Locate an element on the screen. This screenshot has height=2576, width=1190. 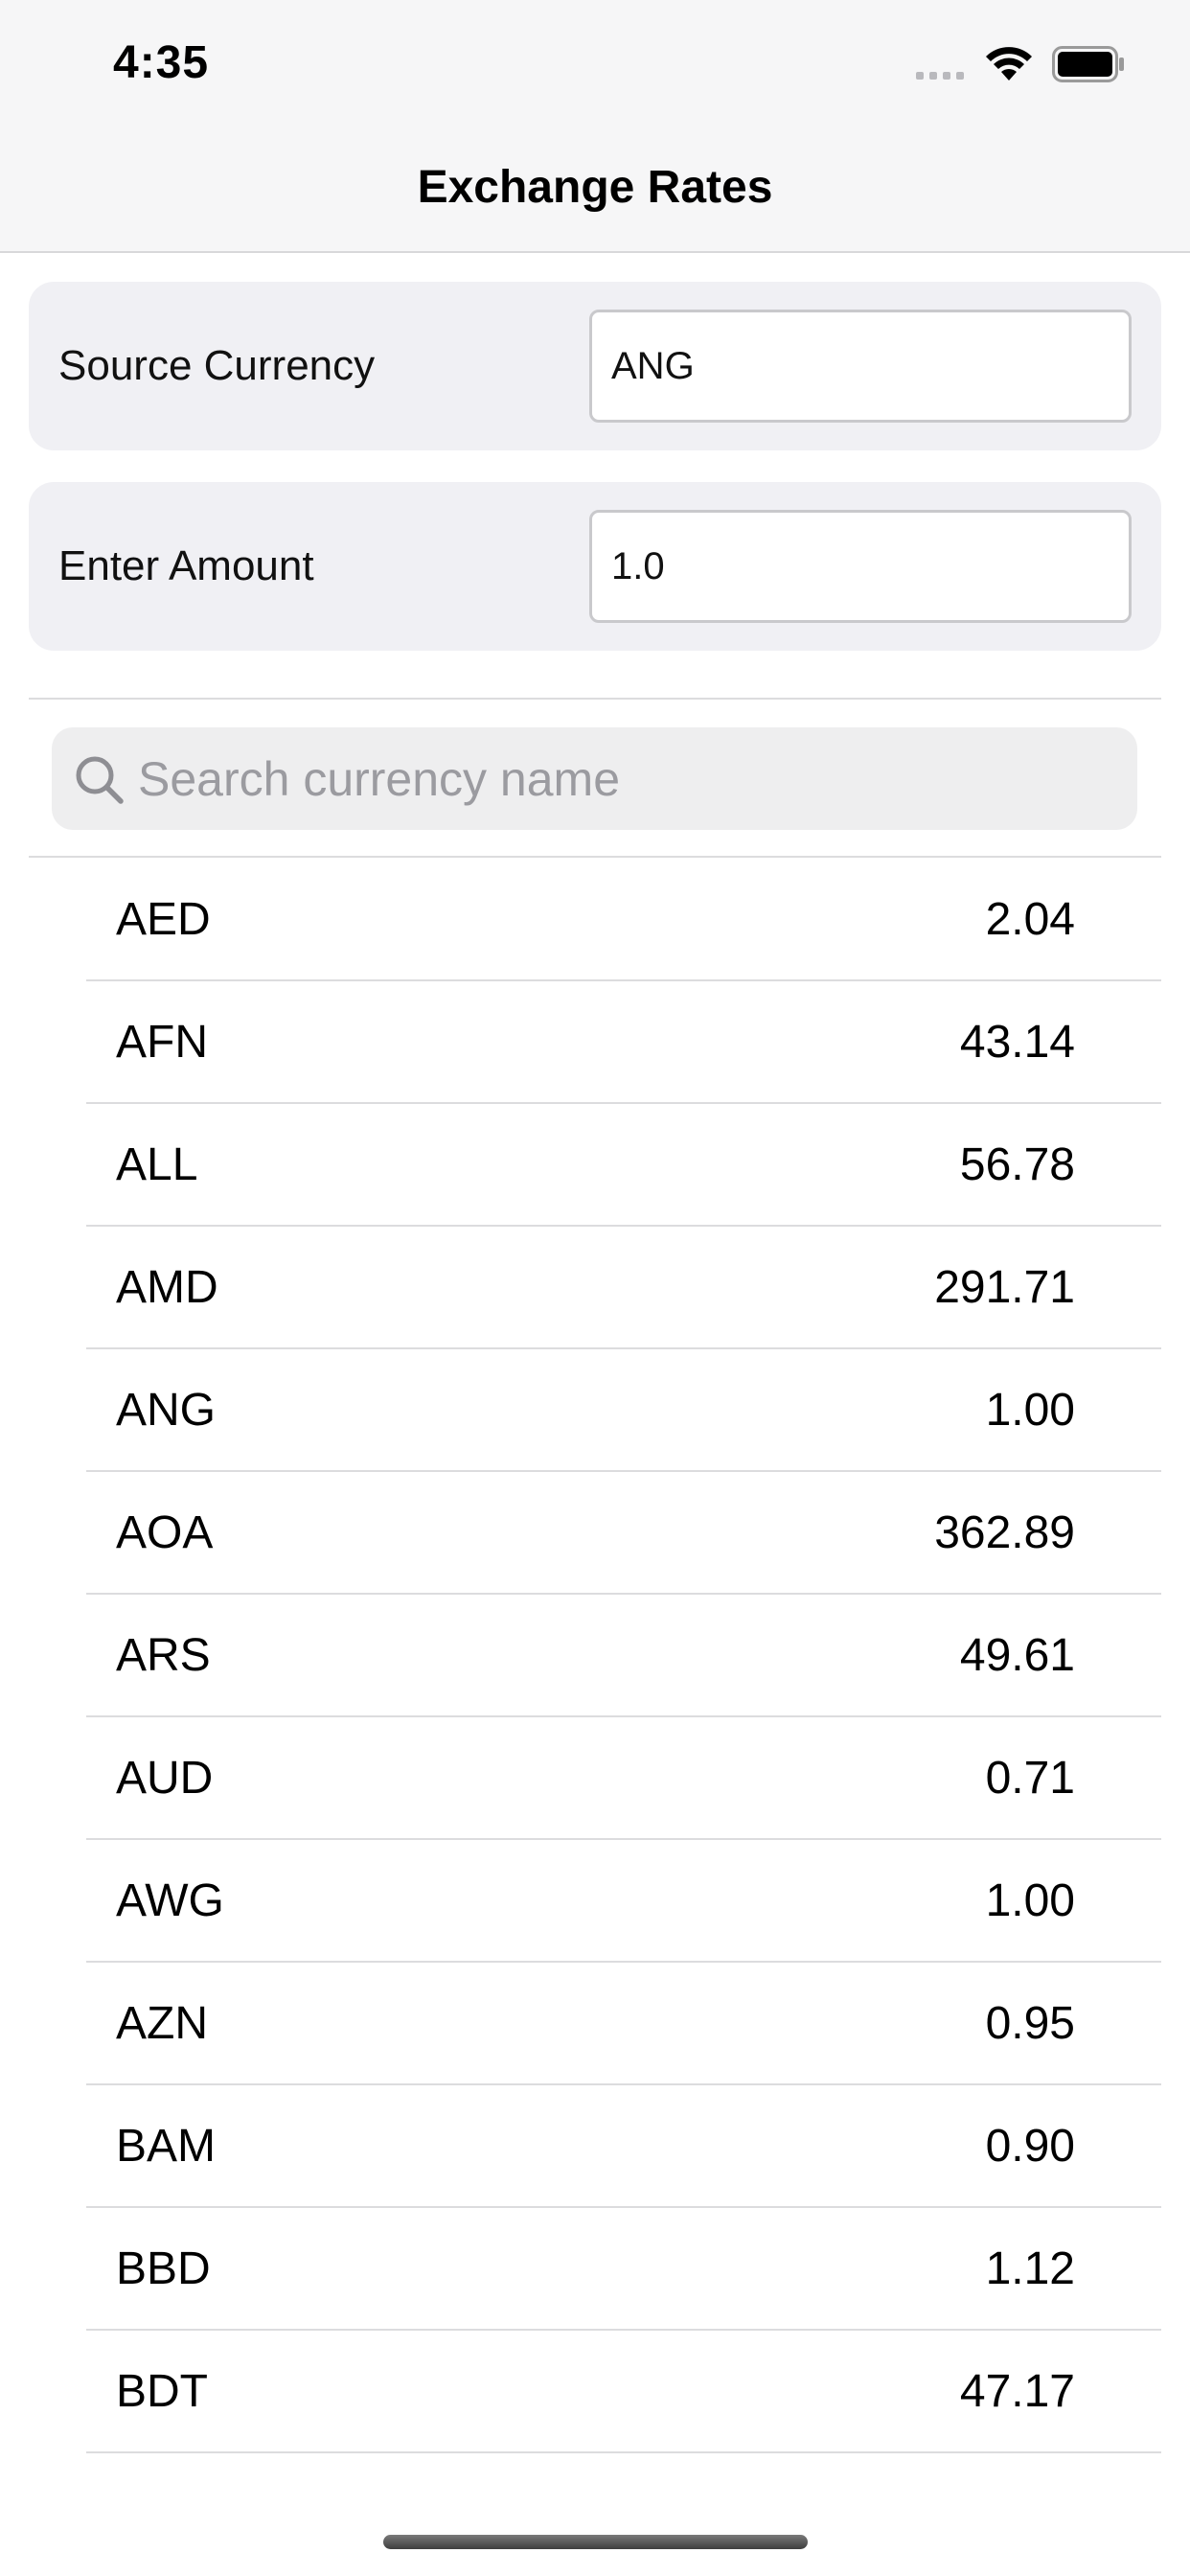
currency-rate: 291.71 is located at coordinates (1005, 1287).